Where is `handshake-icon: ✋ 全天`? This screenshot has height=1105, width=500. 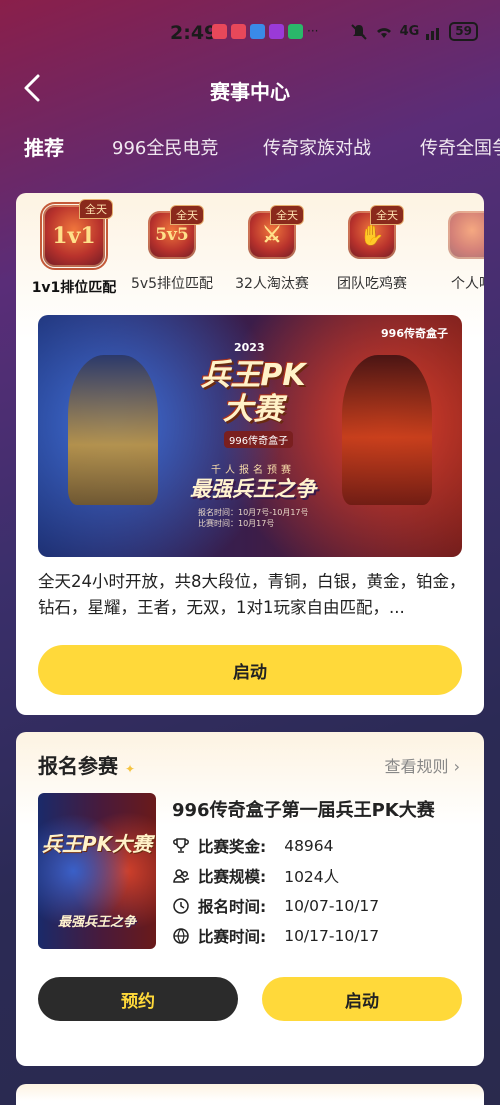
handshake-icon: ✋ 全天 is located at coordinates (376, 232).